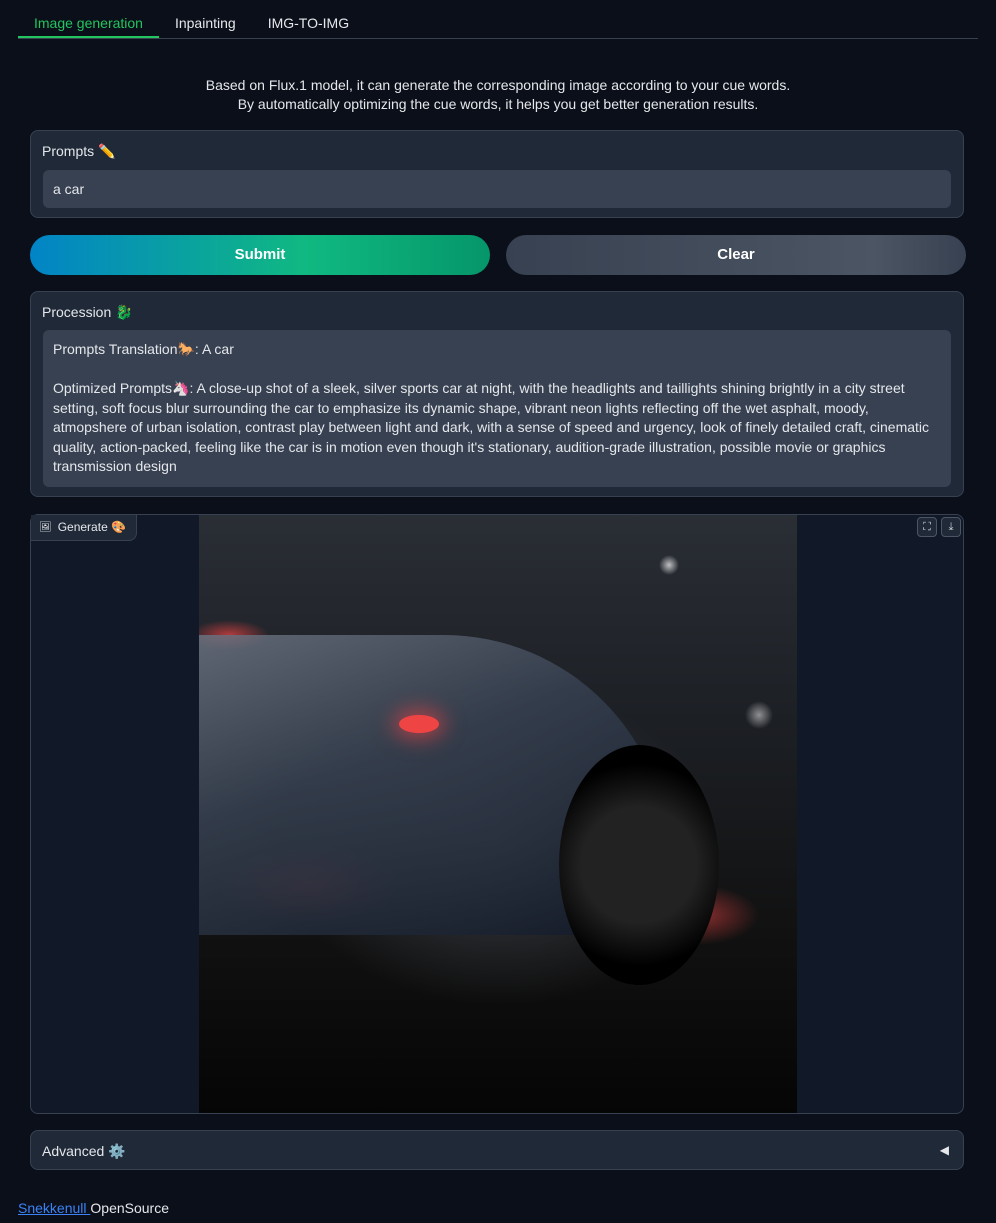 Image resolution: width=996 pixels, height=1223 pixels. I want to click on collapse-arrow-icon: ◀, so click(944, 1150).